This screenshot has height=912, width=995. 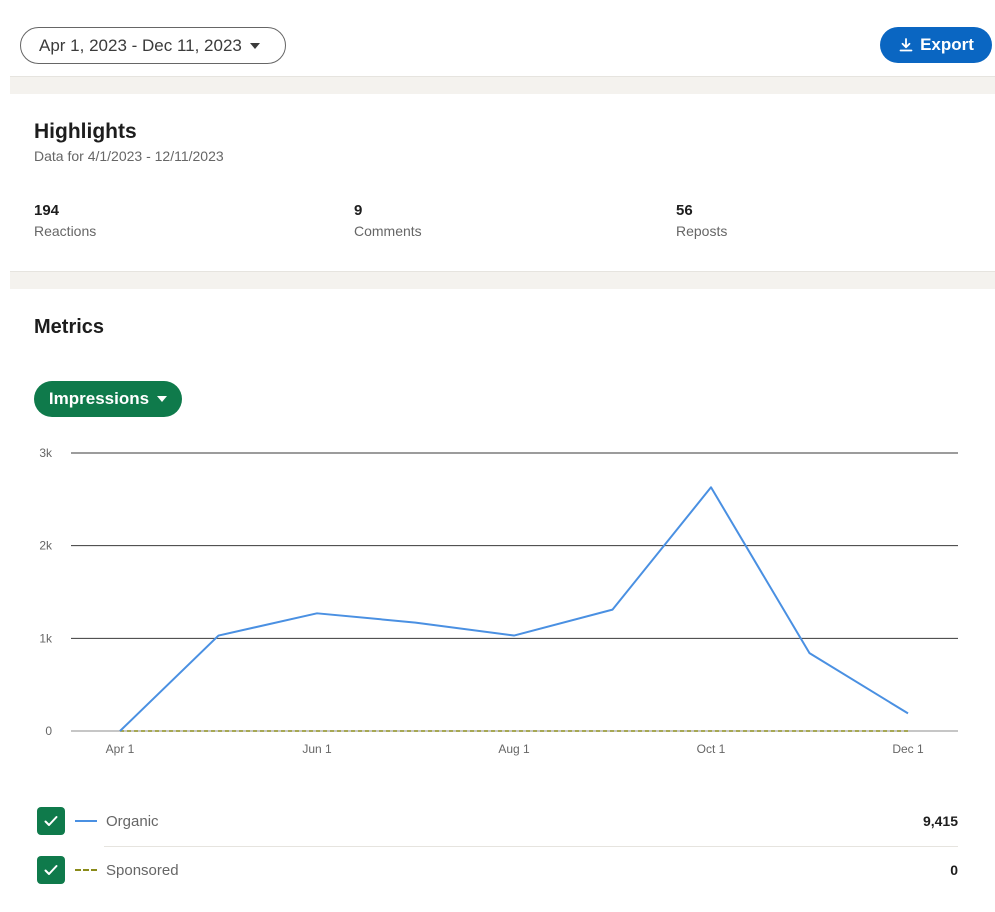 What do you see at coordinates (531, 846) in the screenshot?
I see `legend-divider` at bounding box center [531, 846].